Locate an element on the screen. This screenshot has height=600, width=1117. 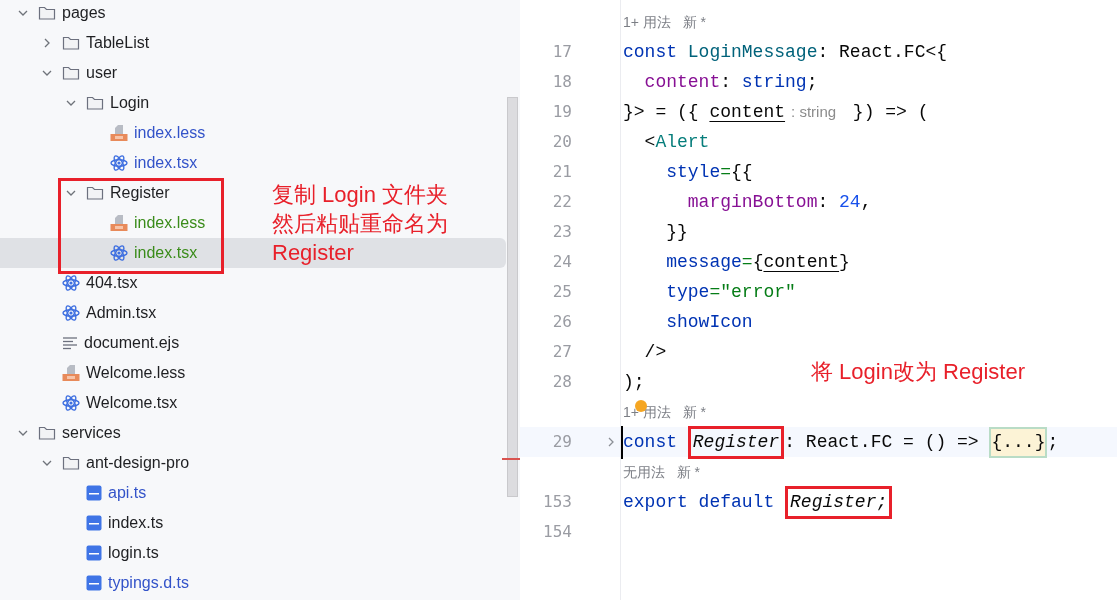
tree-item: services is located at coordinates (68, 433).